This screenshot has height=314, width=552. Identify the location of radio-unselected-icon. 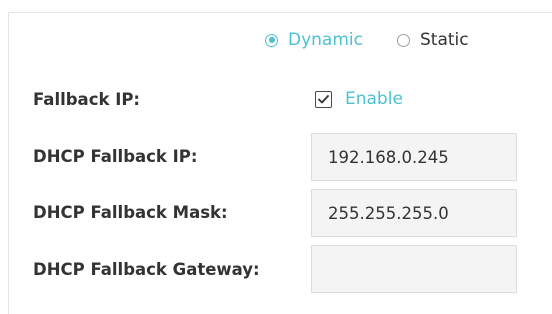
(403, 40).